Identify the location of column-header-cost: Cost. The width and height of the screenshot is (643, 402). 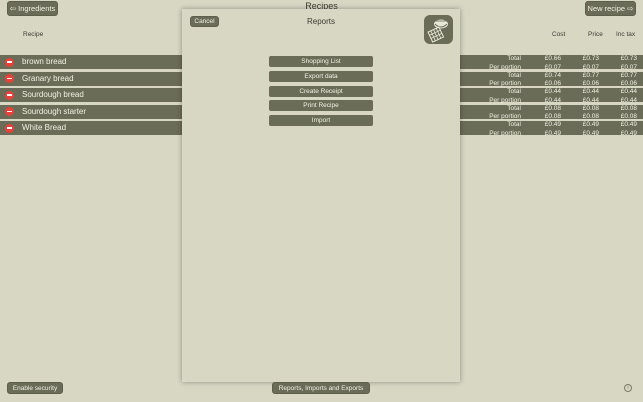
(559, 34).